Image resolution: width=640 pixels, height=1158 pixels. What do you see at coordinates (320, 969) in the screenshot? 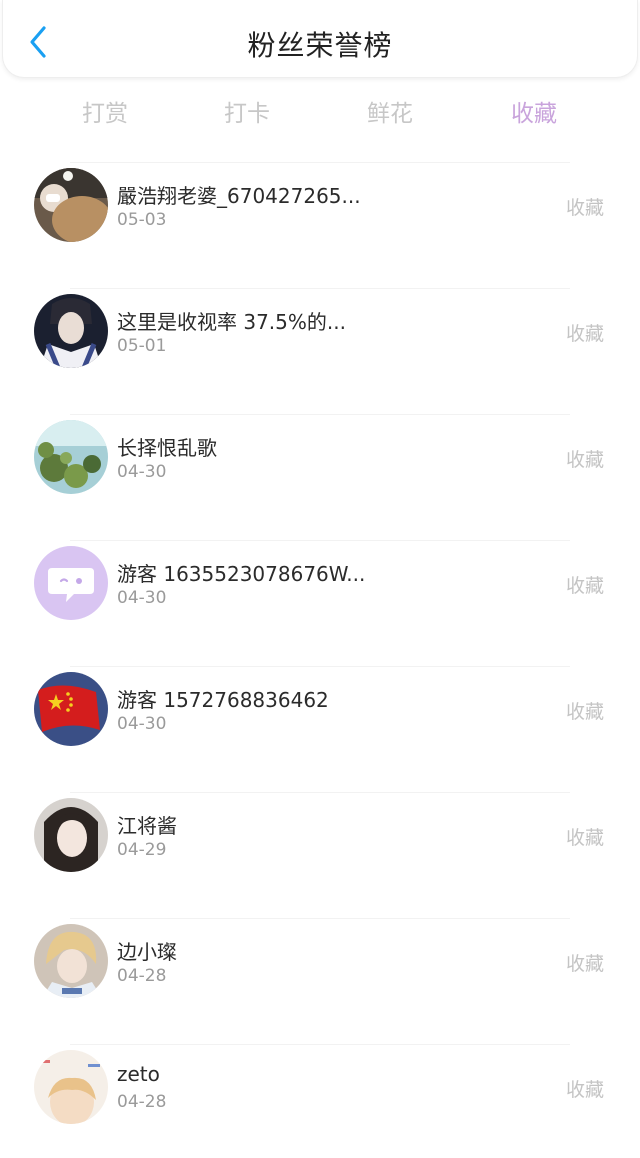
I see `list-item: 边小璨 04-28 收藏` at bounding box center [320, 969].